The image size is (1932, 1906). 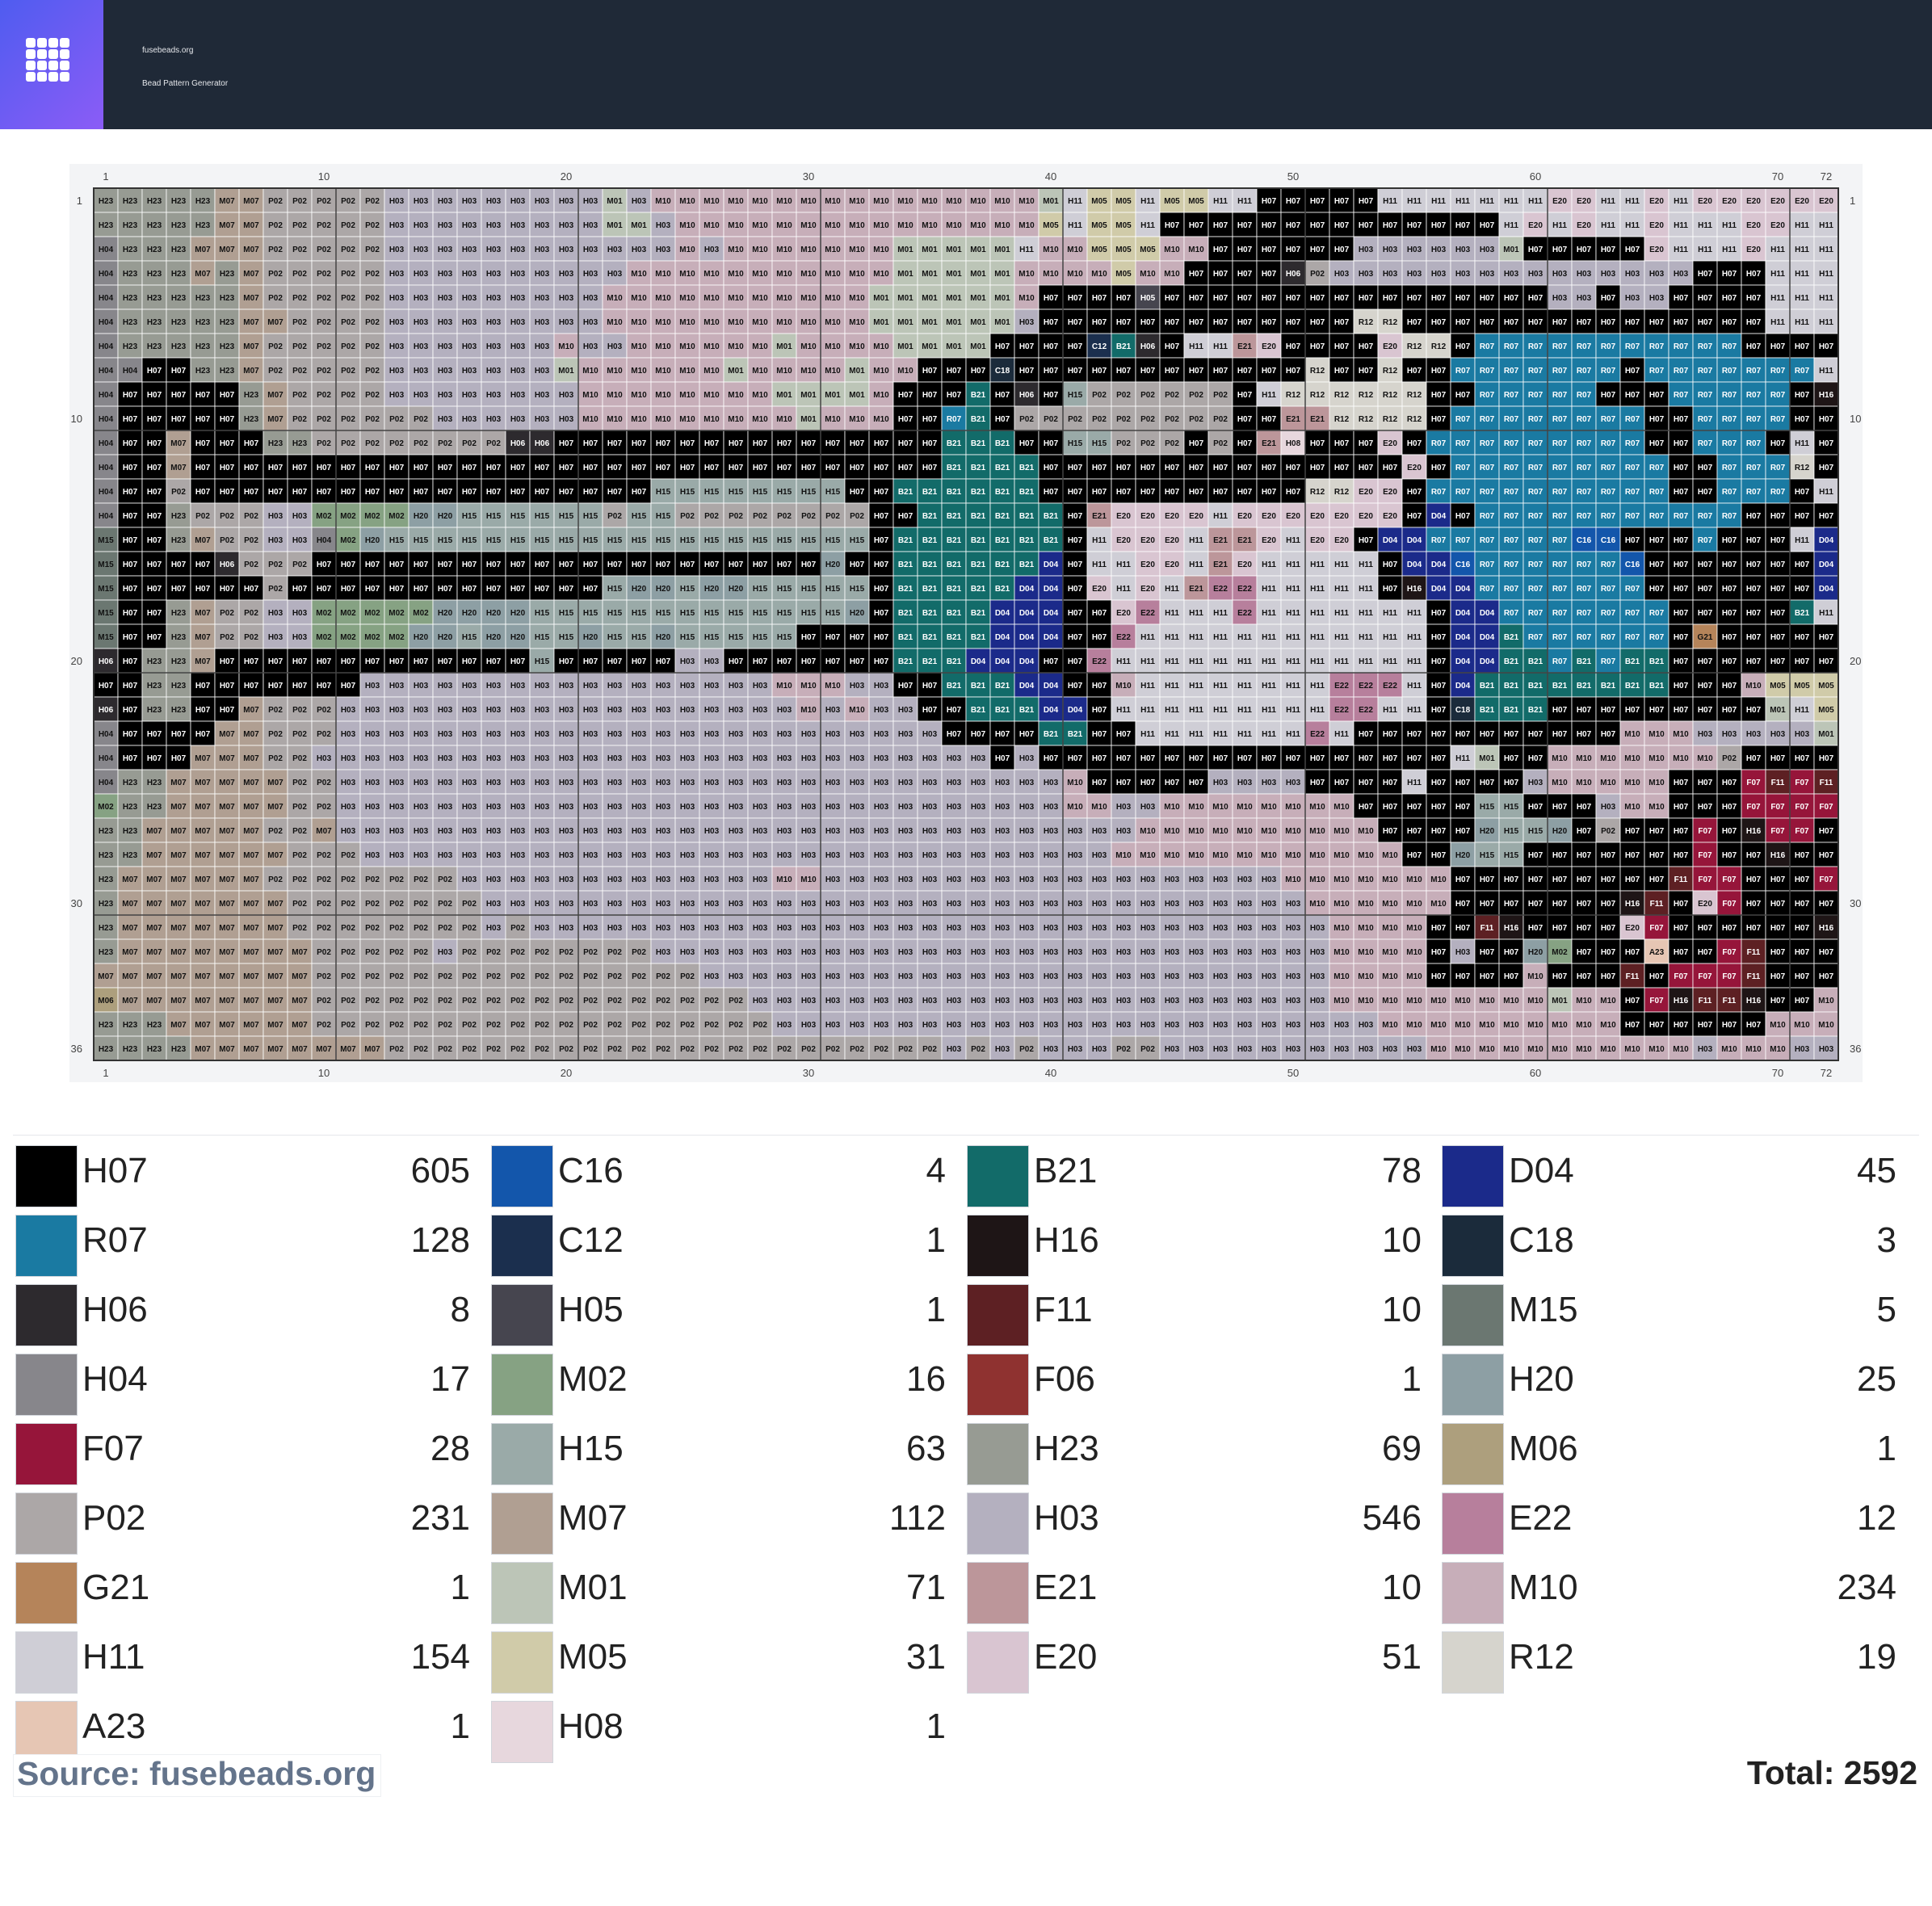 I want to click on bead-code: F11, so click(x=1730, y=1001).